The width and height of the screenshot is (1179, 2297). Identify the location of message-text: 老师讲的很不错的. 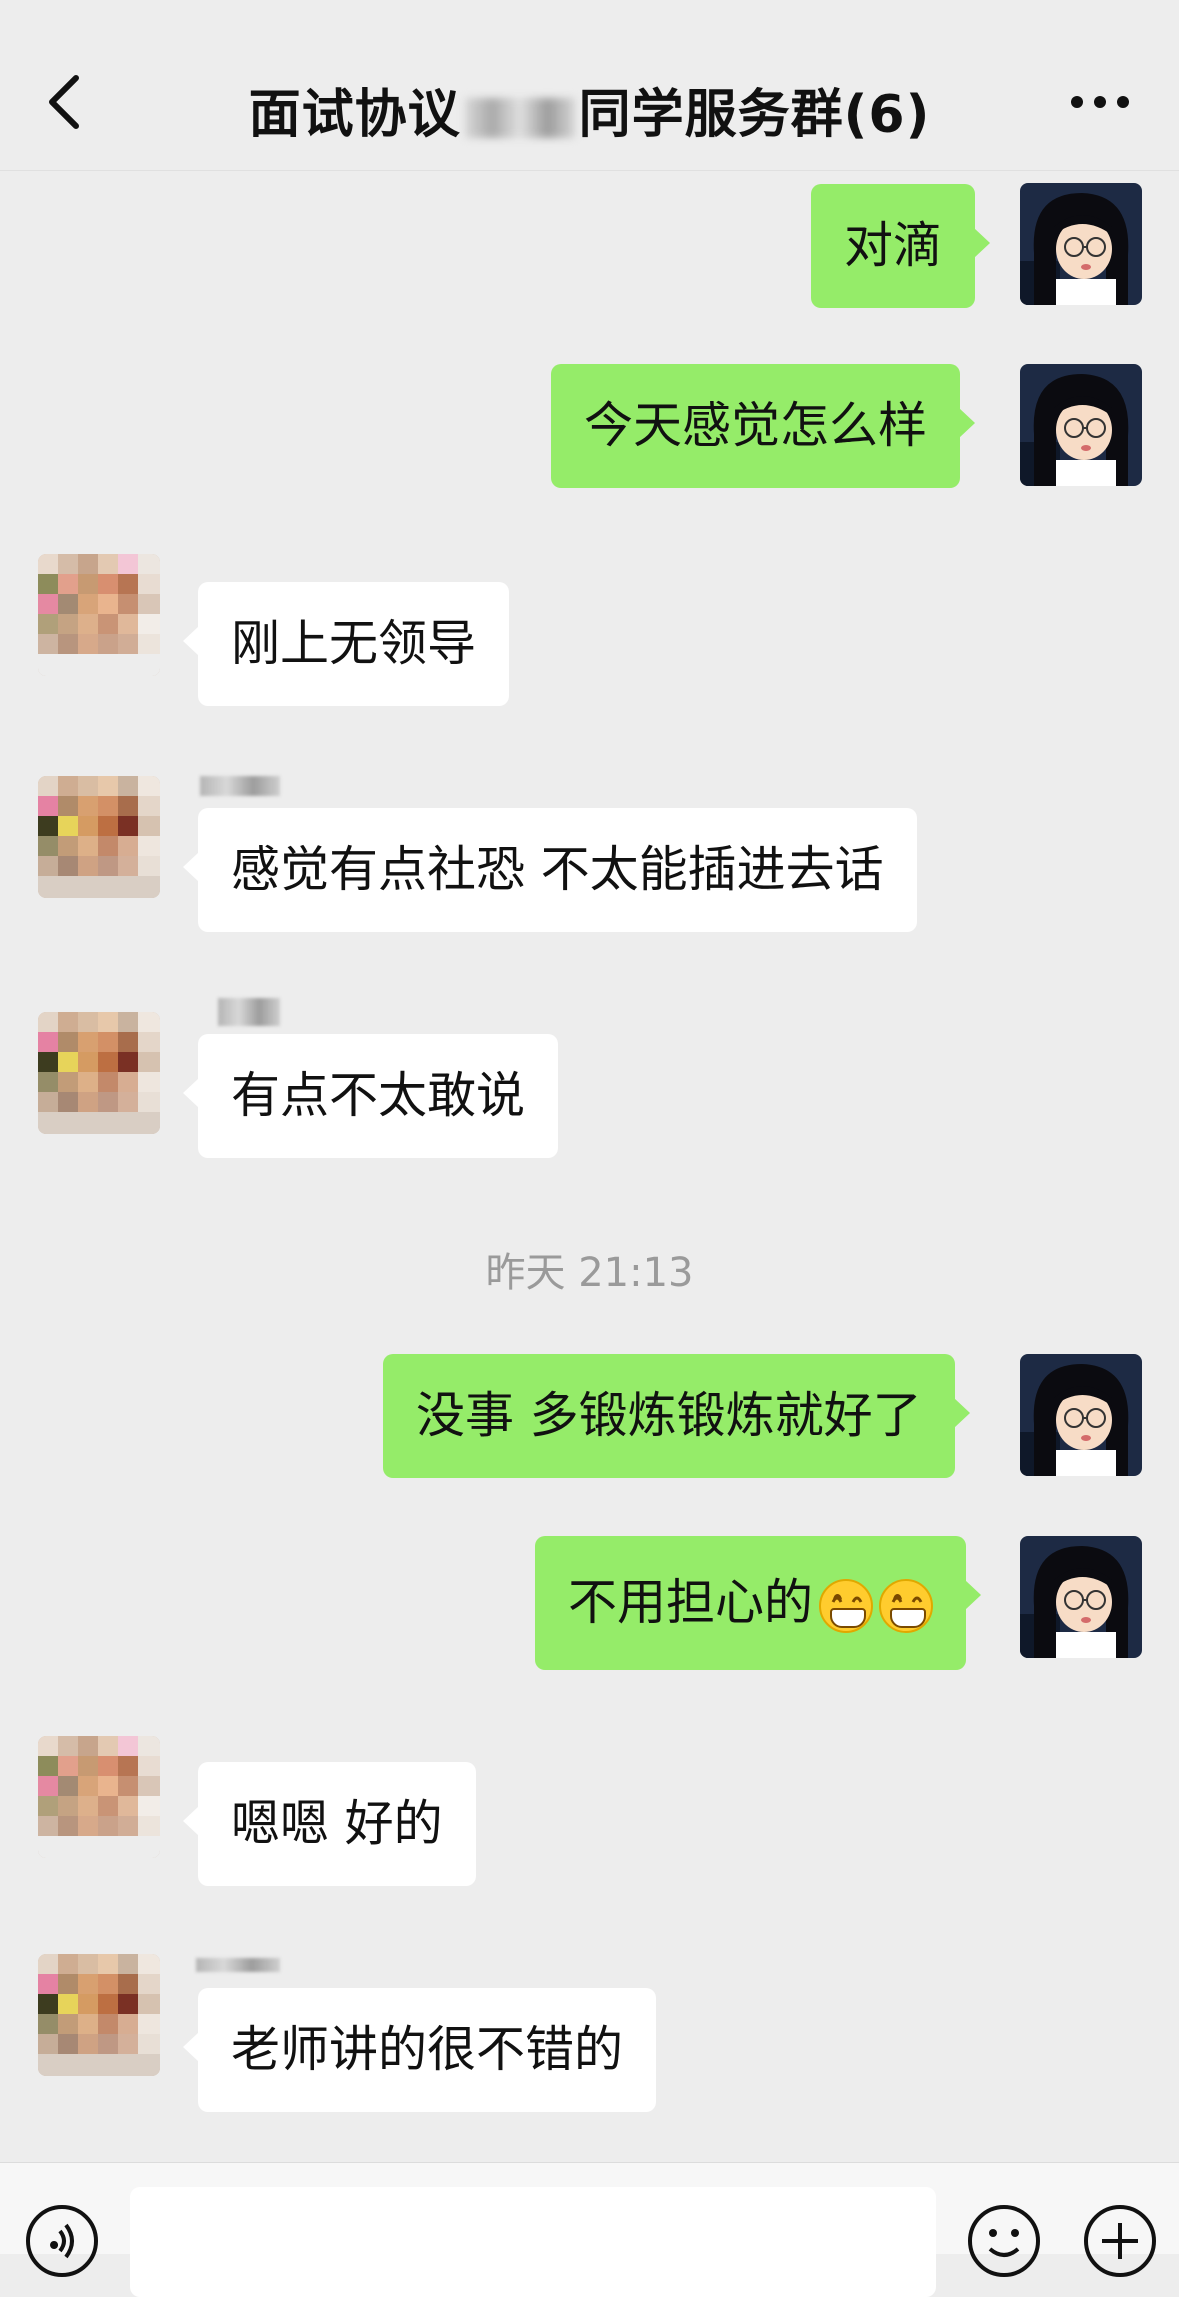
(427, 2049).